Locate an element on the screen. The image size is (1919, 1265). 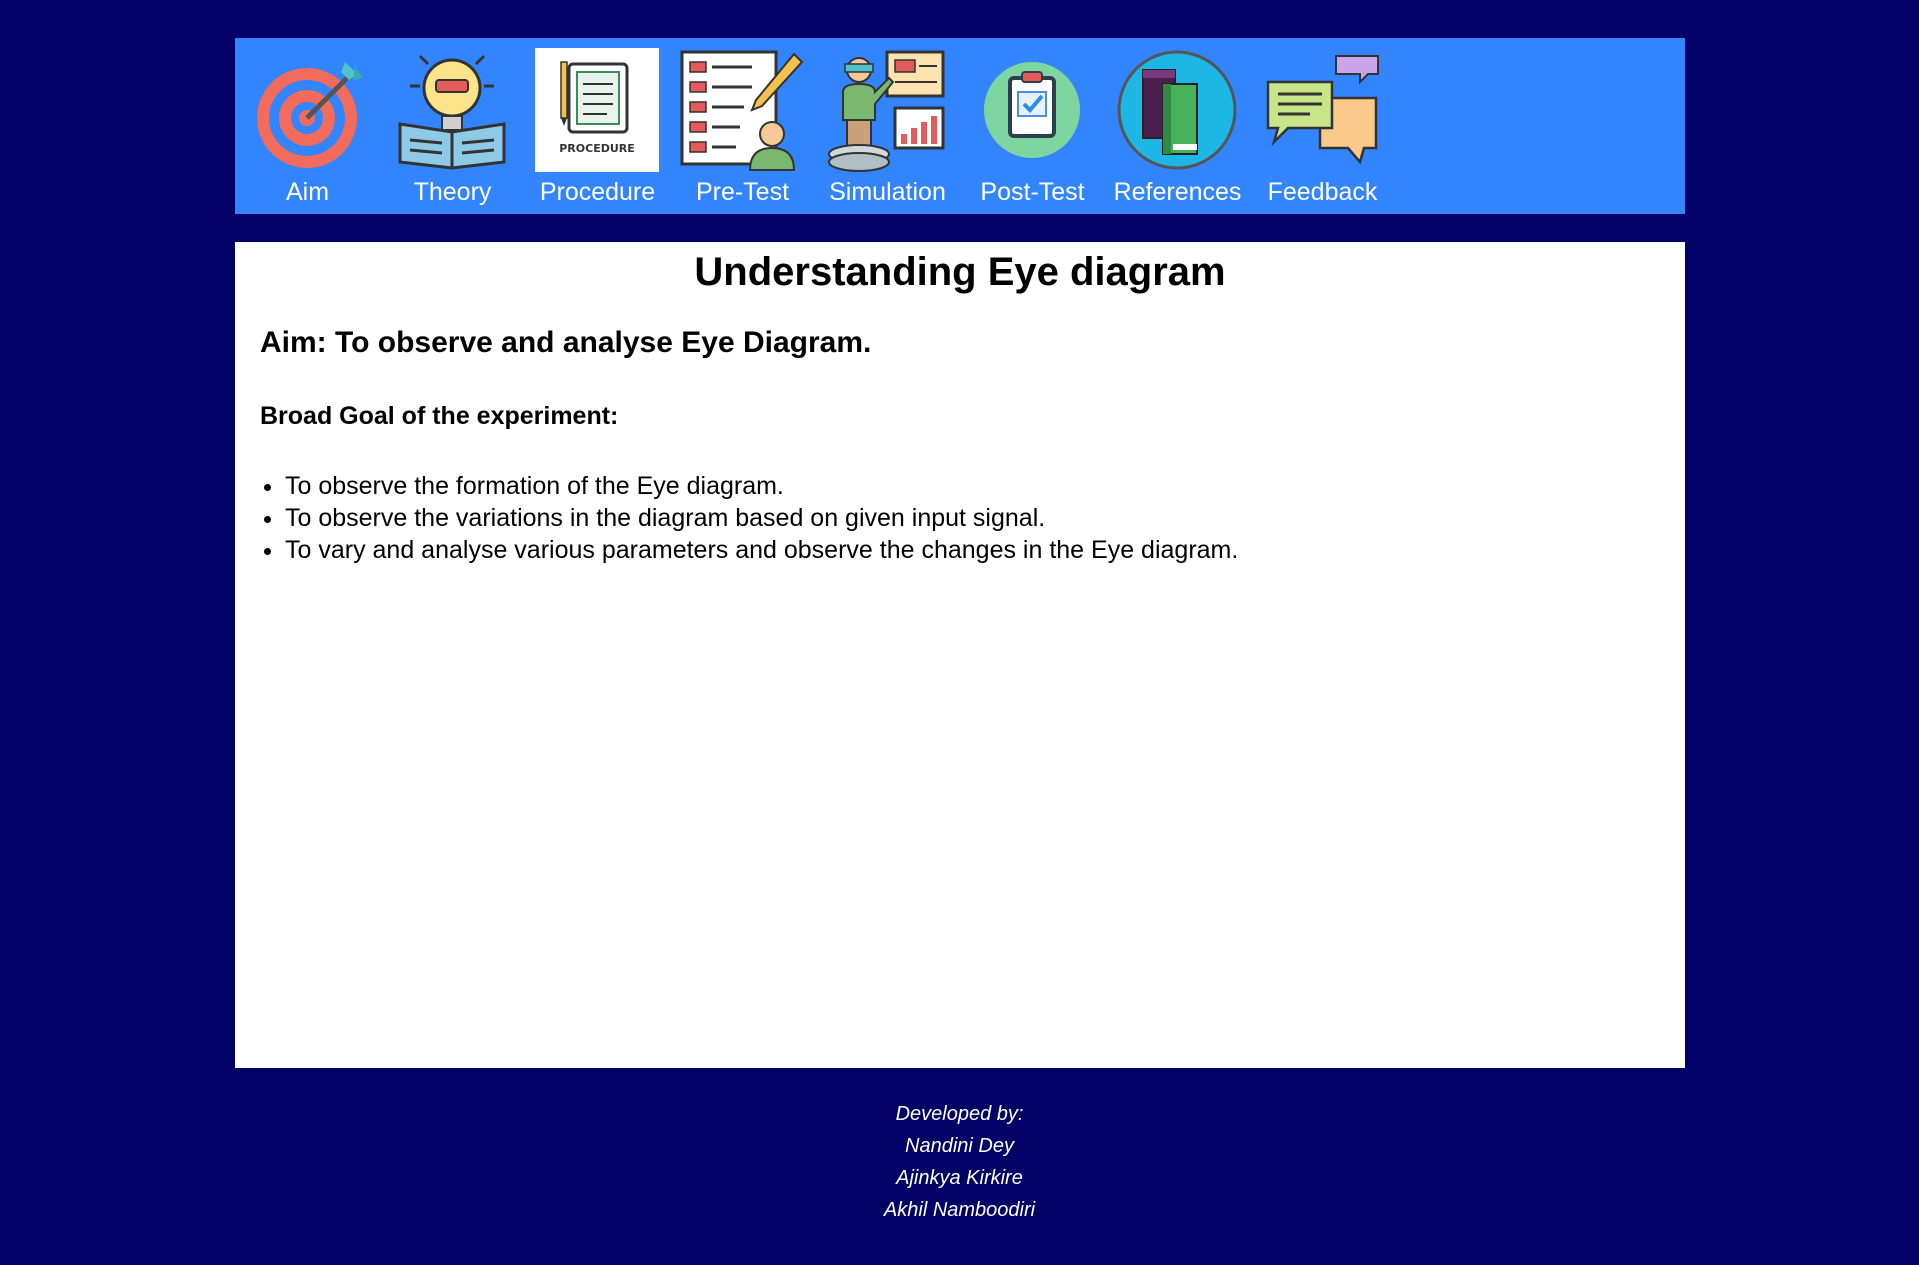
nav-item-theory: Theory is located at coordinates (452, 126).